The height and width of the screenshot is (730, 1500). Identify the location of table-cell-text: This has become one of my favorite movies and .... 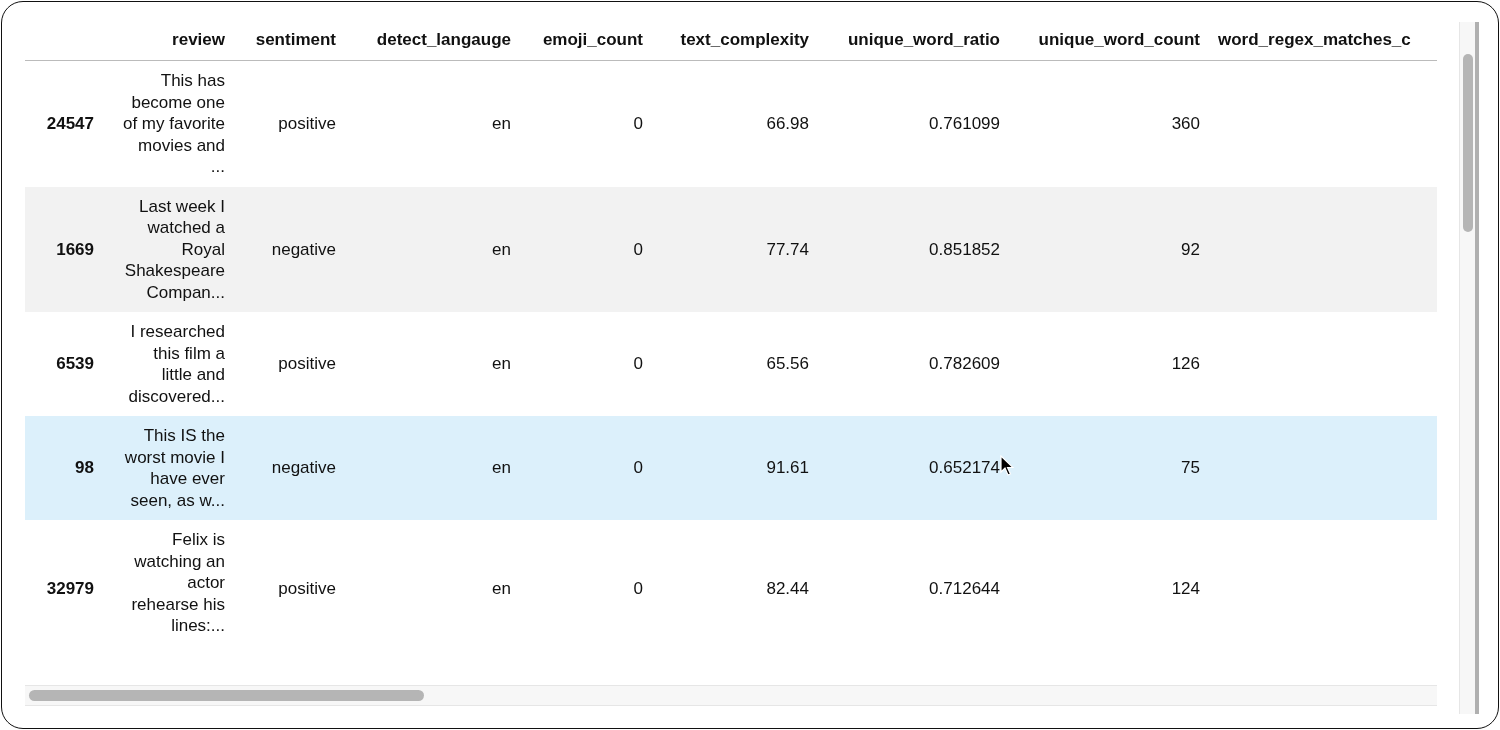
(173, 124).